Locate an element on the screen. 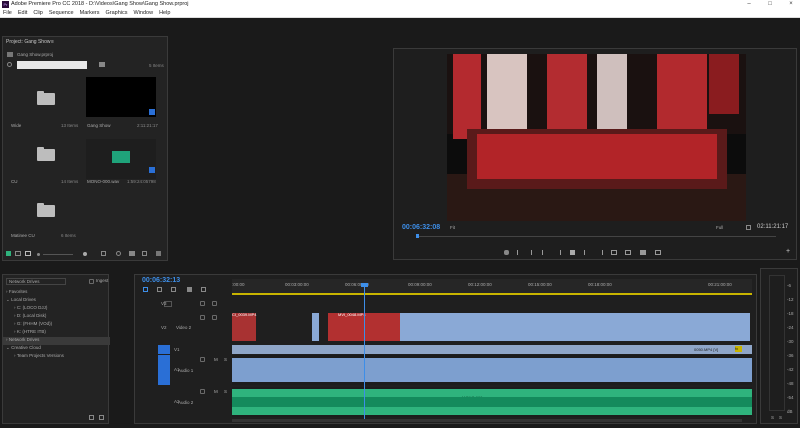 Image resolution: width=800 pixels, height=428 pixels. track-lane-v2: CI_0039.MP4 MVI_0048.MP4 is located at coordinates (492, 327).